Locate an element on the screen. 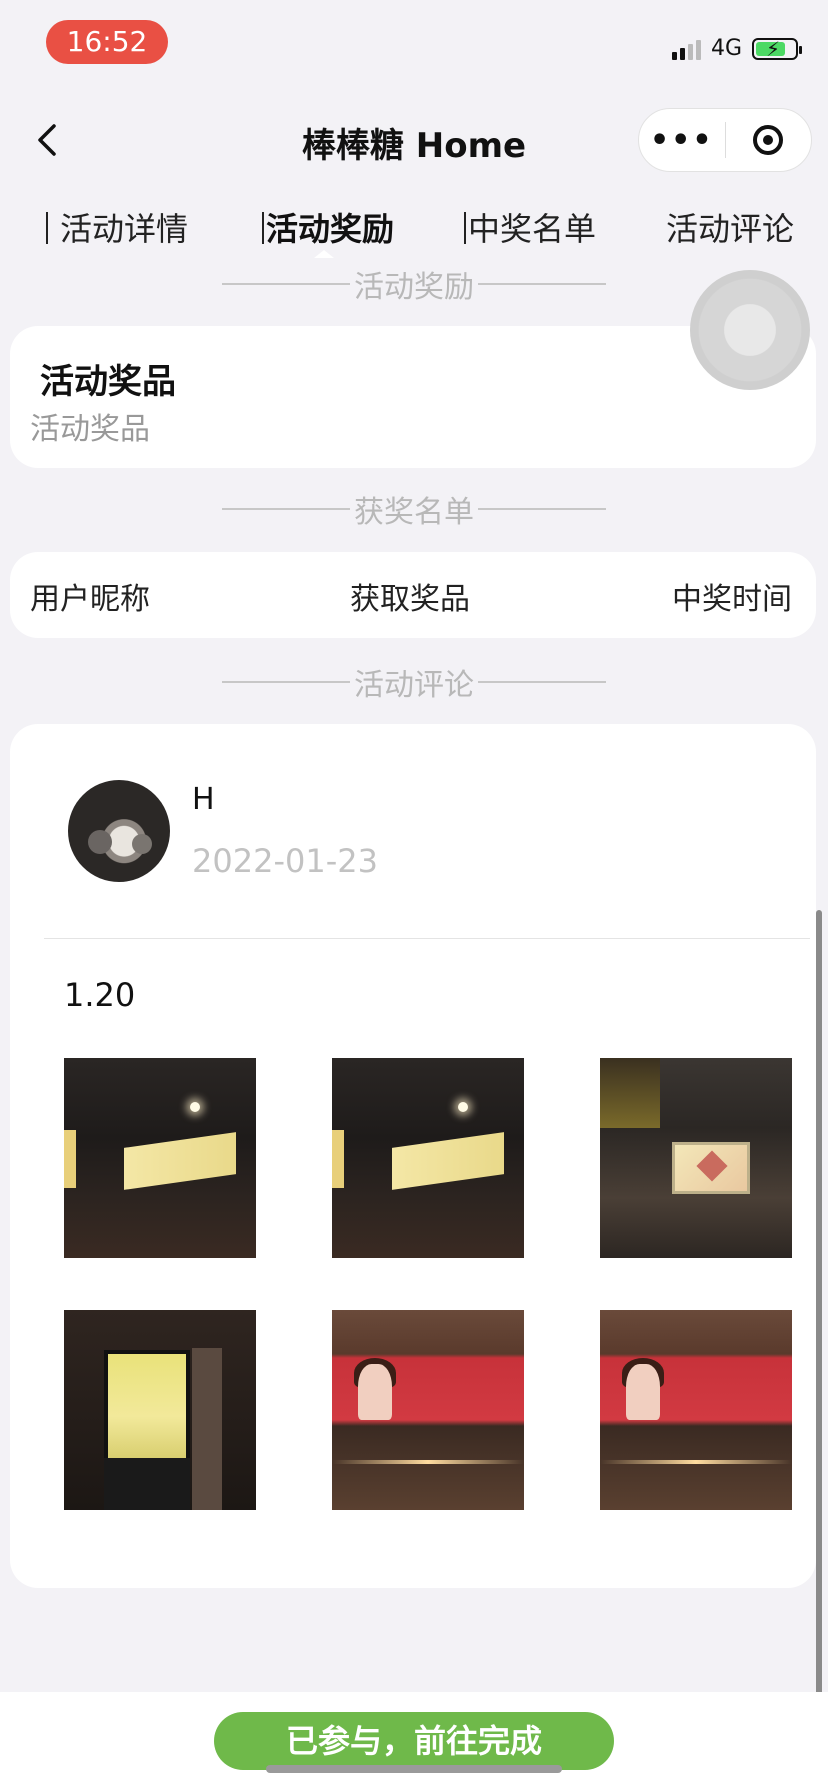 This screenshot has height=1792, width=828. status-bar: 16:52 4G ⚡ is located at coordinates (414, 45).